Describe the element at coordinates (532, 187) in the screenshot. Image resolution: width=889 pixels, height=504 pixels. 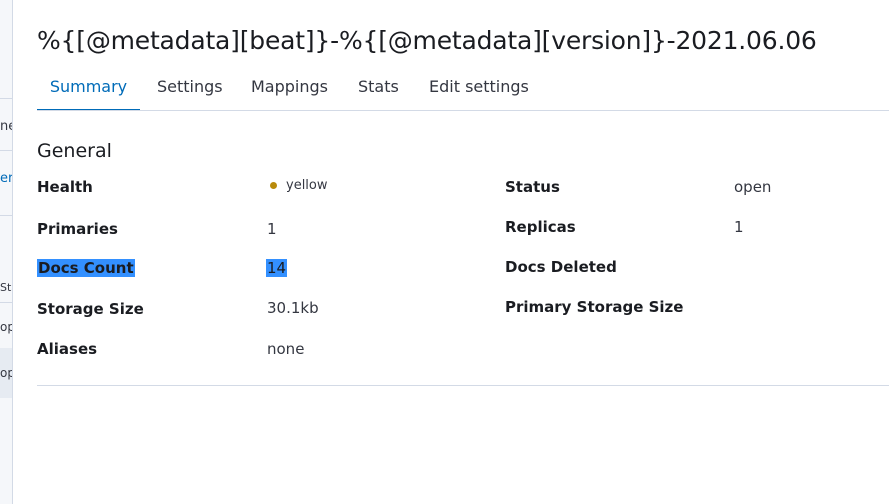
I see `status-label: Status` at that location.